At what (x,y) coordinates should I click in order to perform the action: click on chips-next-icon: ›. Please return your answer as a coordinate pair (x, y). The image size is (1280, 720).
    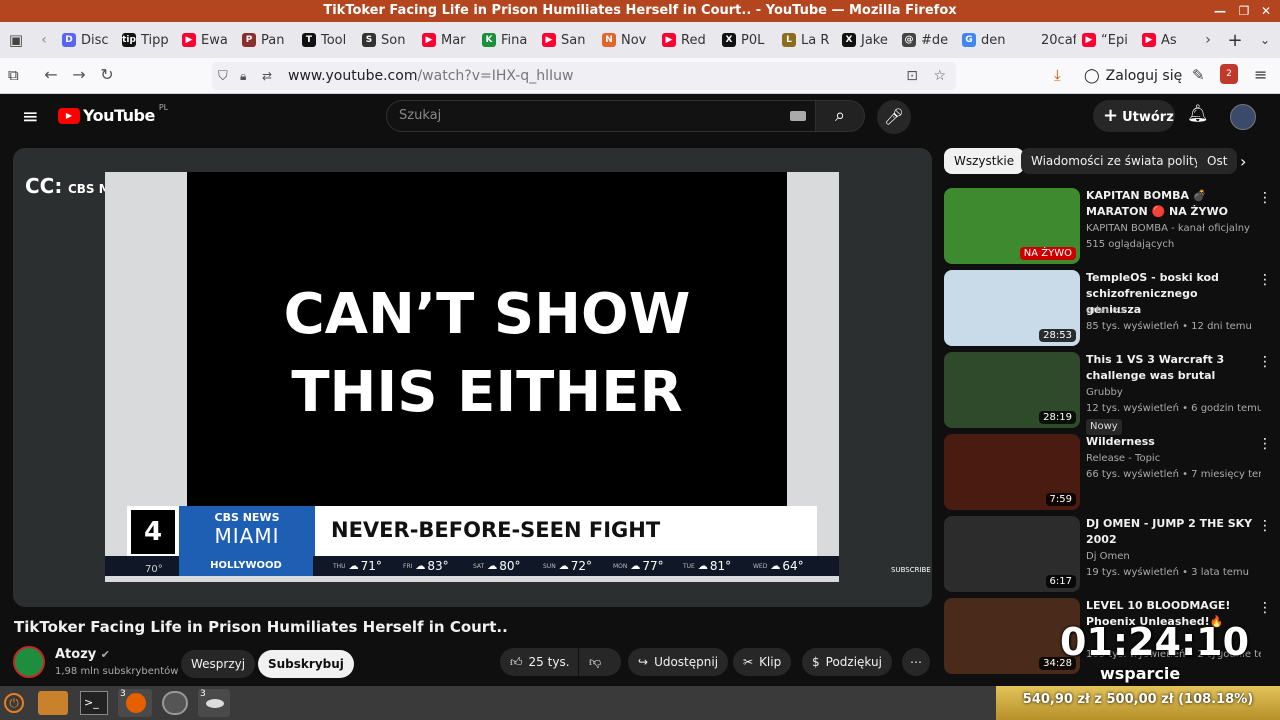
    Looking at the image, I should click on (1243, 161).